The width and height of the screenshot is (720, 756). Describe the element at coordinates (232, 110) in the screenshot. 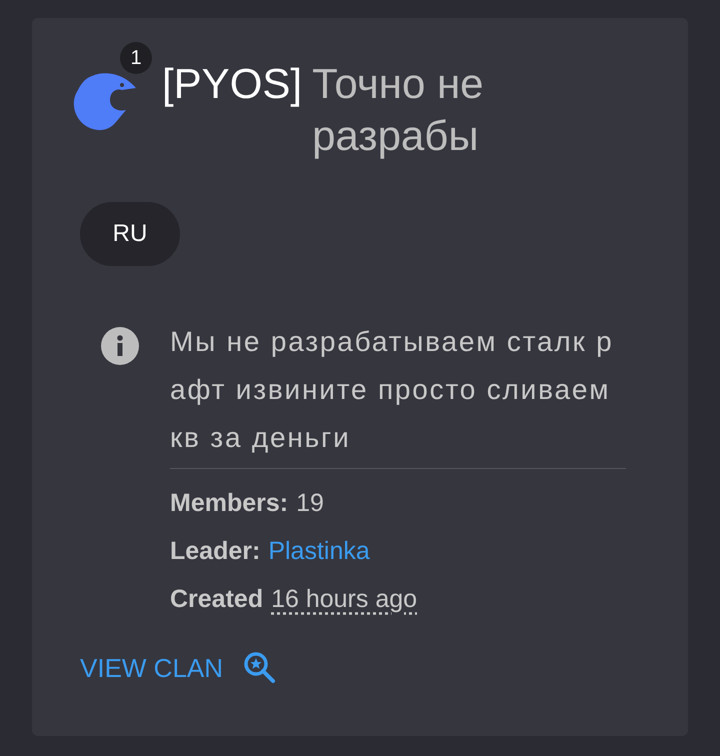

I see `clan-tag: [PYOS]` at that location.